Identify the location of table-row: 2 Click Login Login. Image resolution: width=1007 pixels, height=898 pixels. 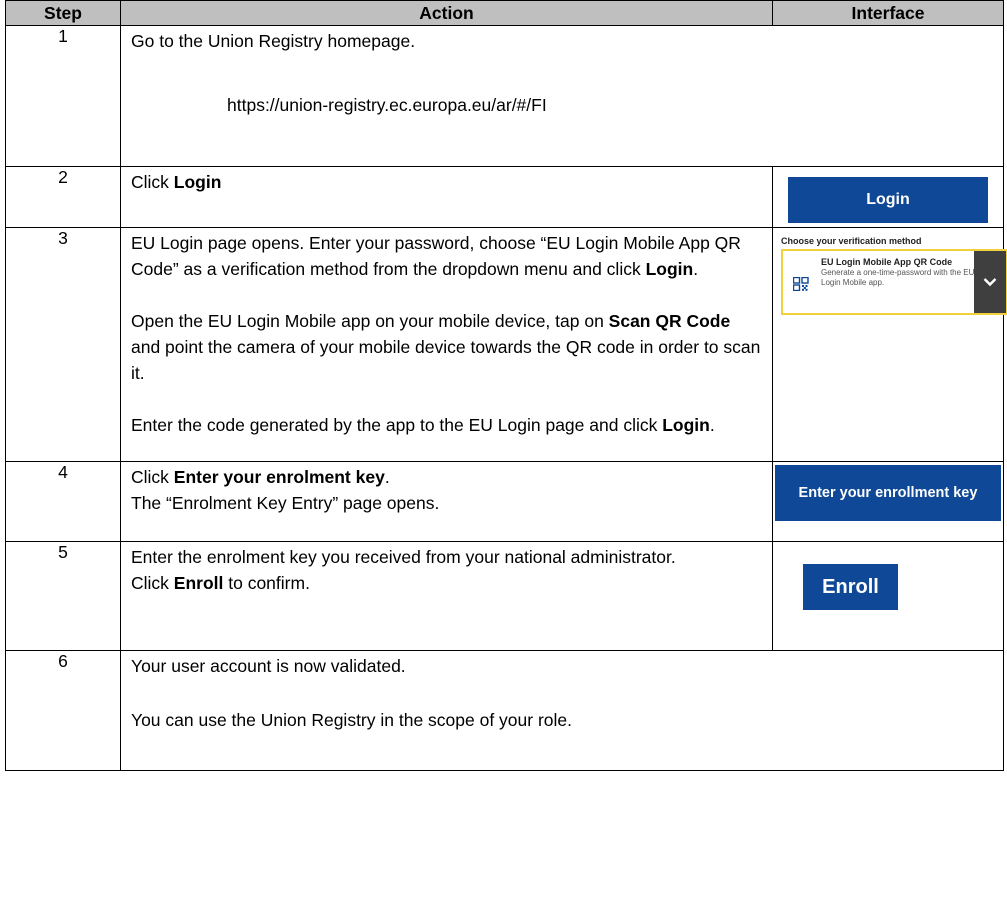
(504, 197).